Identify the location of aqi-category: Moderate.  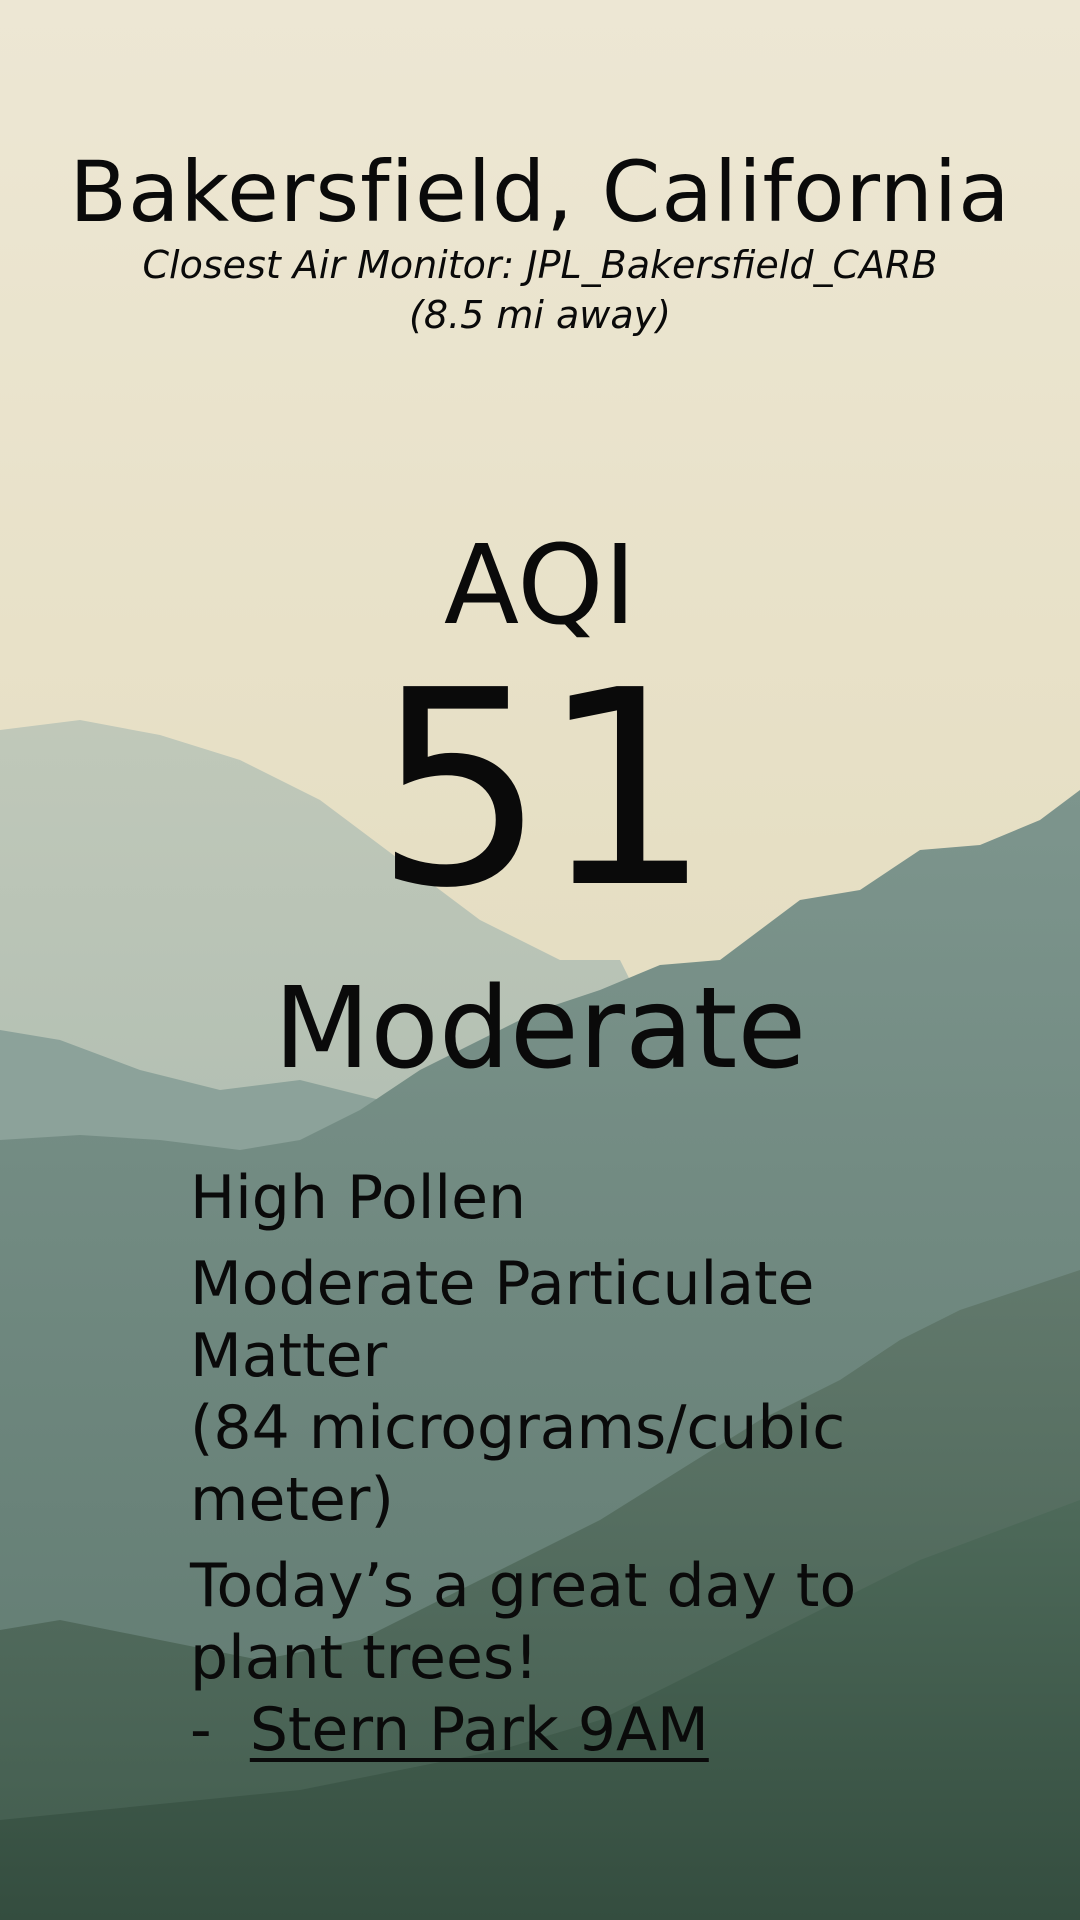
(540, 1029).